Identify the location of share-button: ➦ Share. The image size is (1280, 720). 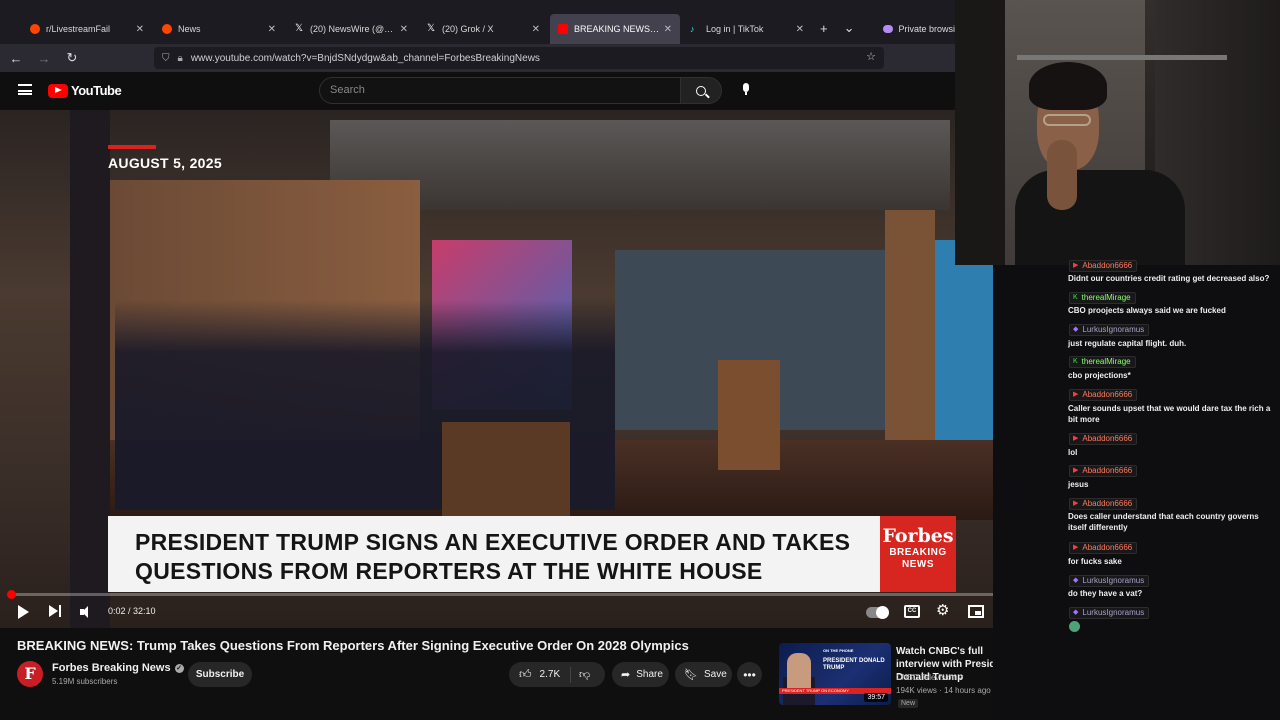
(640, 674).